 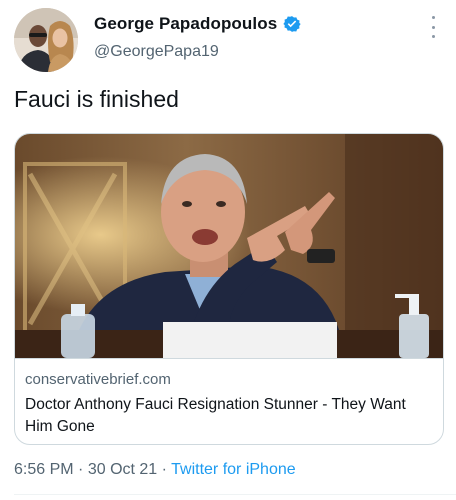 What do you see at coordinates (185, 24) in the screenshot?
I see `display-name: George Papadopoulos` at bounding box center [185, 24].